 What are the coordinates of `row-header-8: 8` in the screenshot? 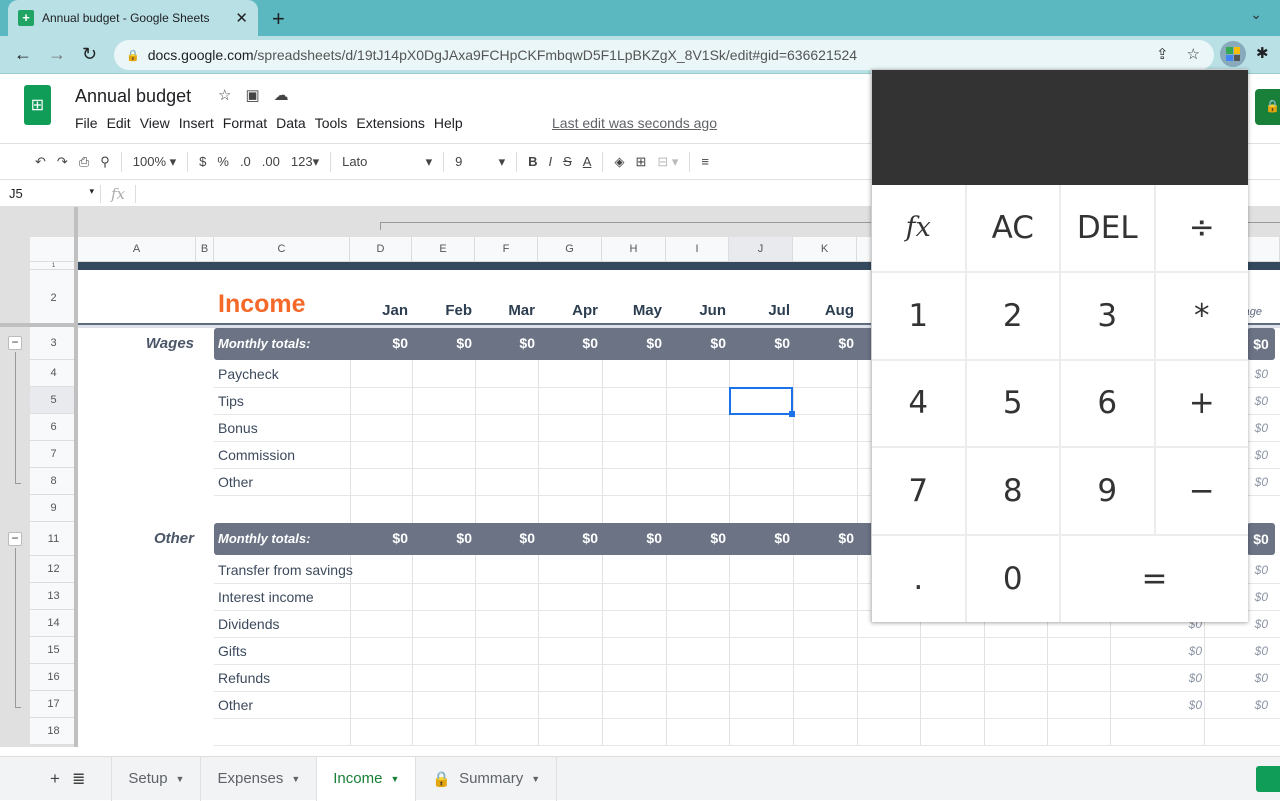 It's located at (54, 481).